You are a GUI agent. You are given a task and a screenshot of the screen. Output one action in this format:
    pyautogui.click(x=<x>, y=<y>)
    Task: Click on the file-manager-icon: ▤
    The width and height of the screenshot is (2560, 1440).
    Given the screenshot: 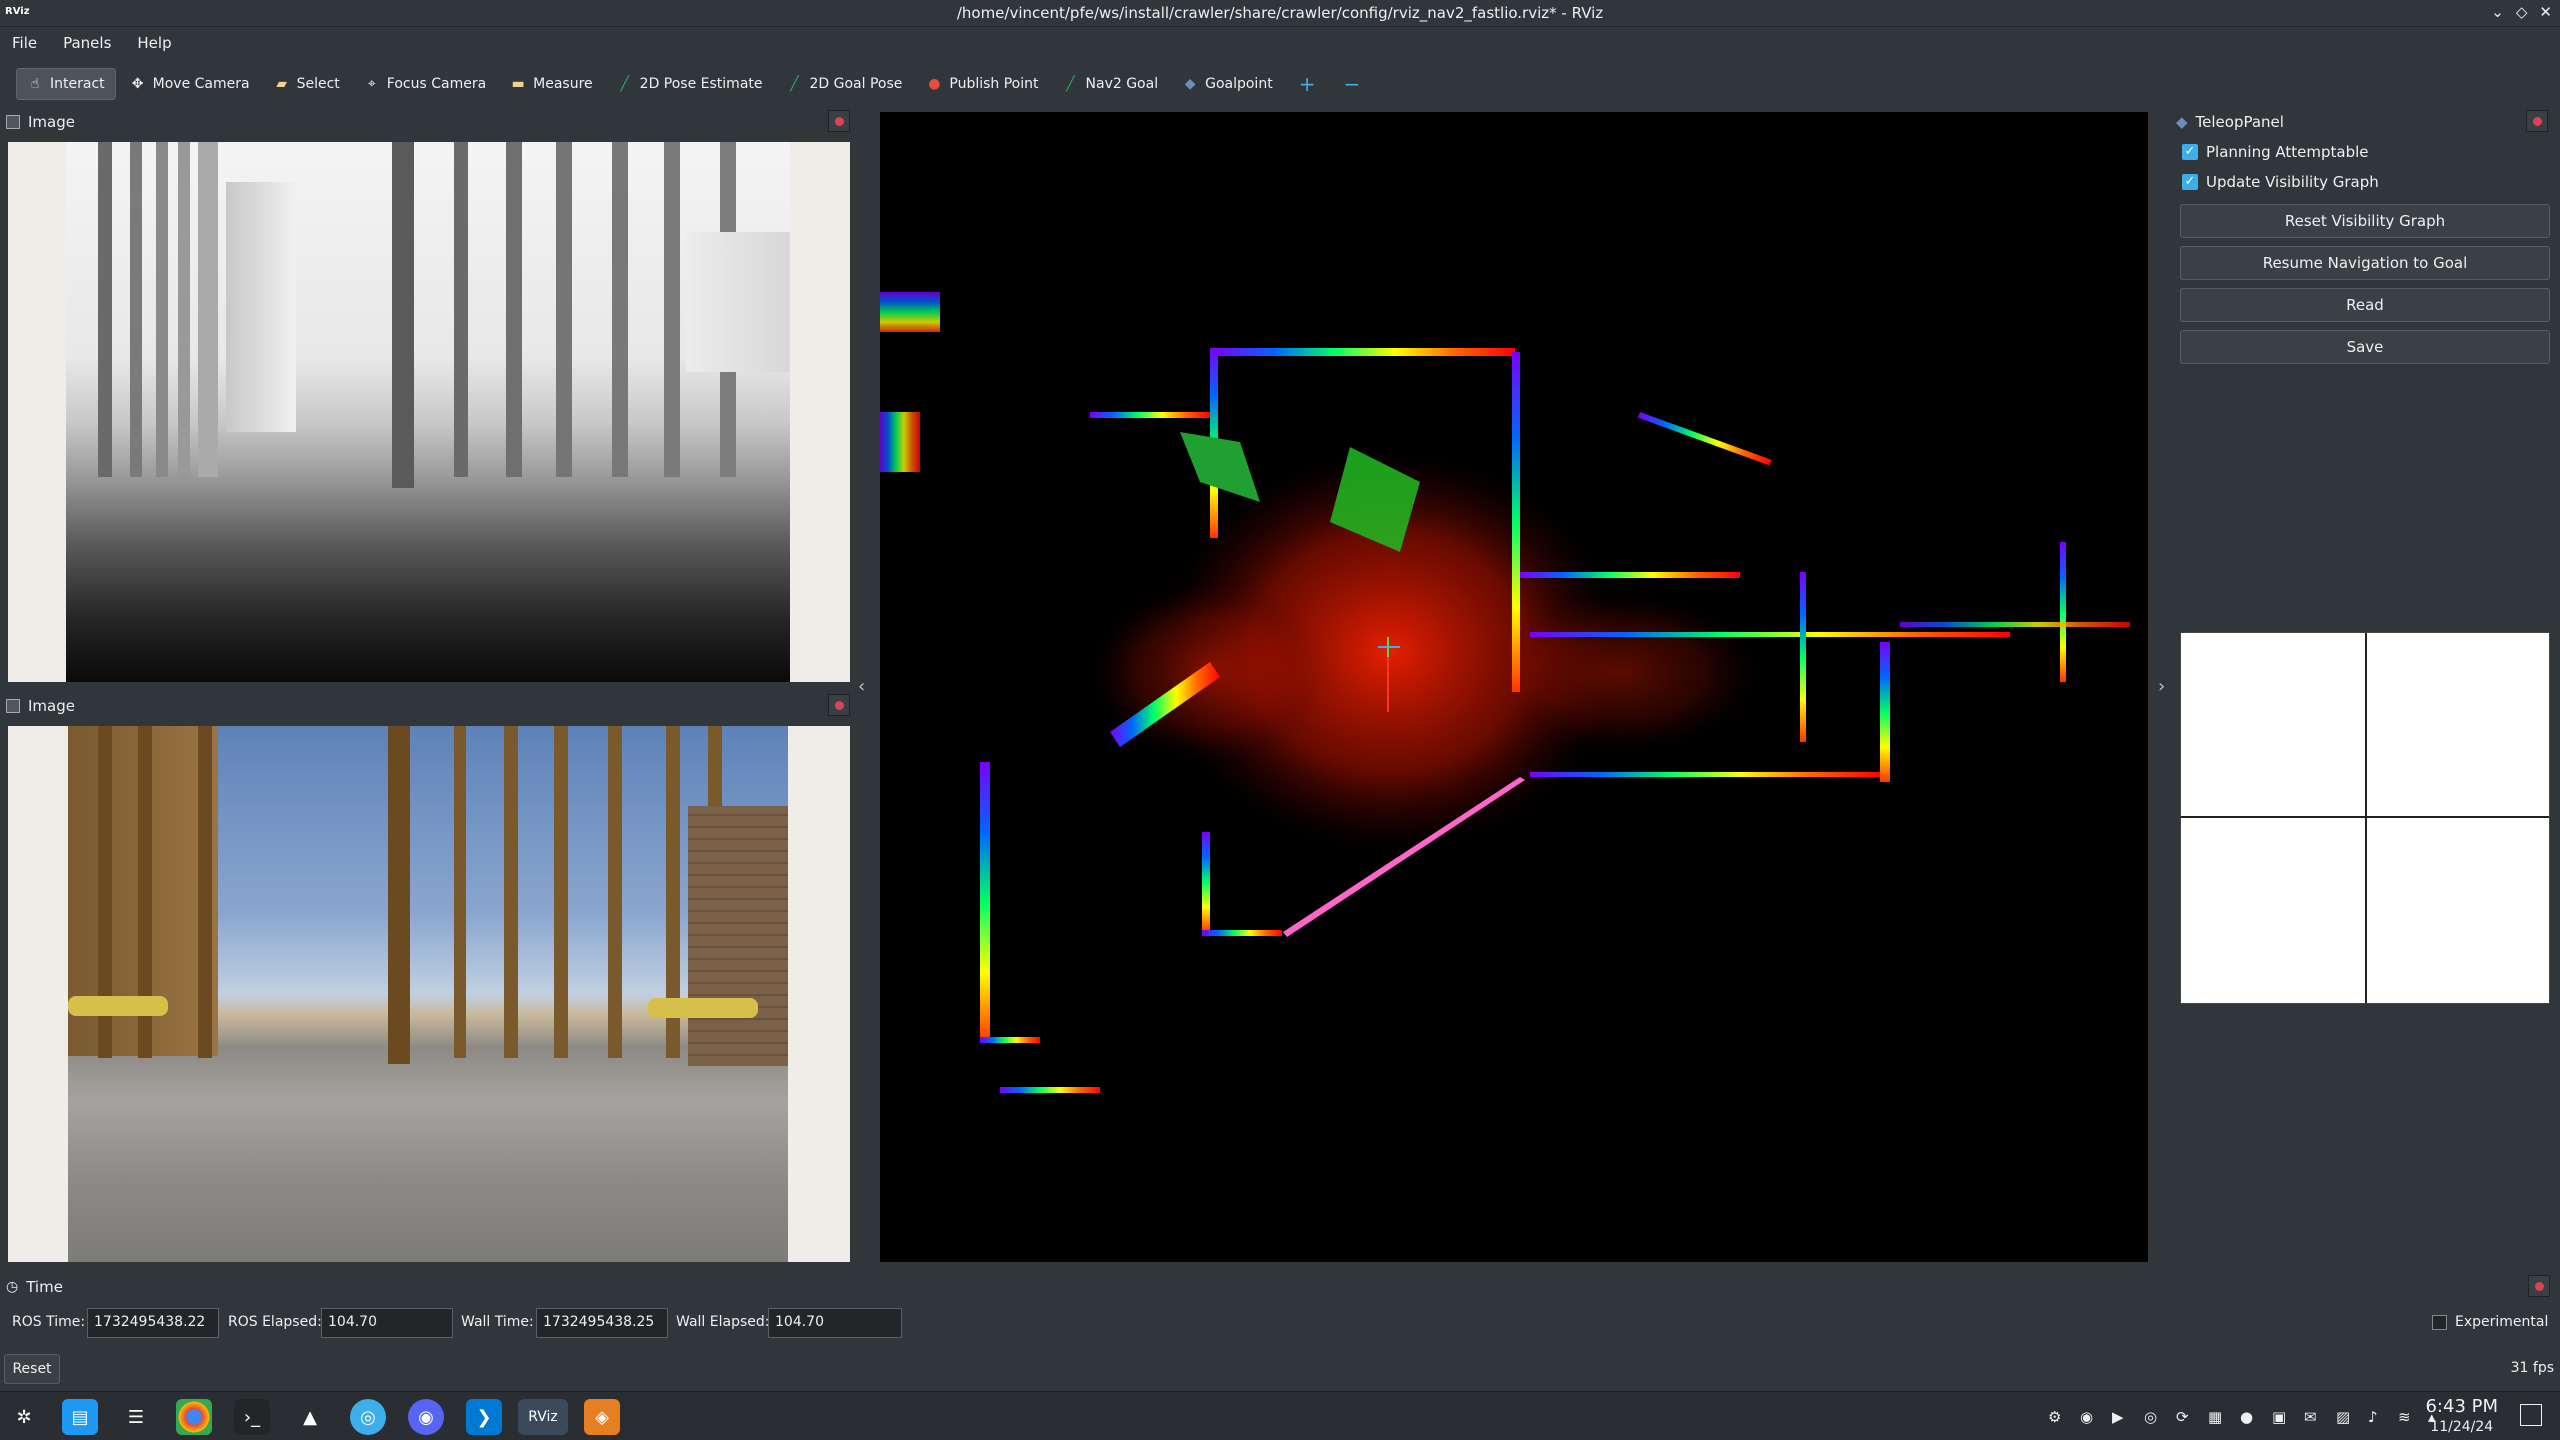 What is the action you would take?
    pyautogui.click(x=80, y=1417)
    